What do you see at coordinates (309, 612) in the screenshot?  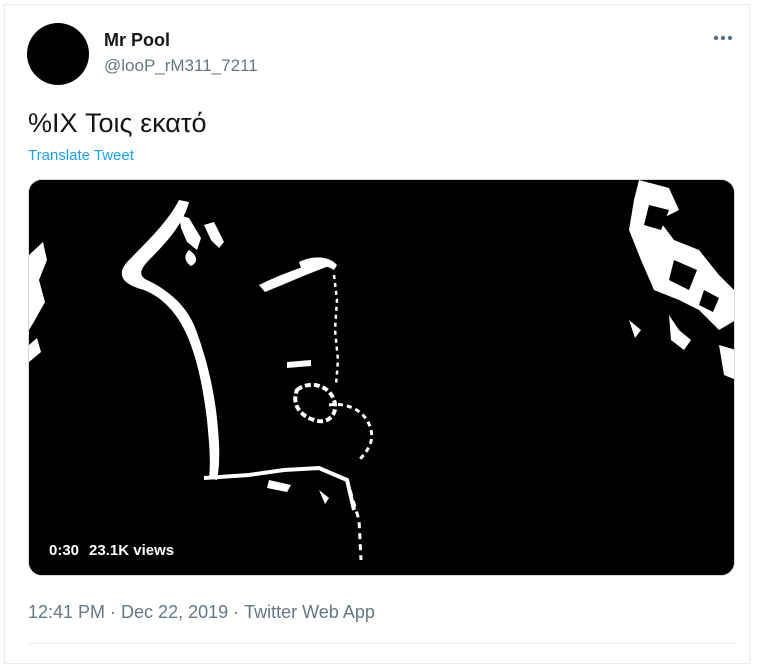 I see `tweet-source: Twitter Web App` at bounding box center [309, 612].